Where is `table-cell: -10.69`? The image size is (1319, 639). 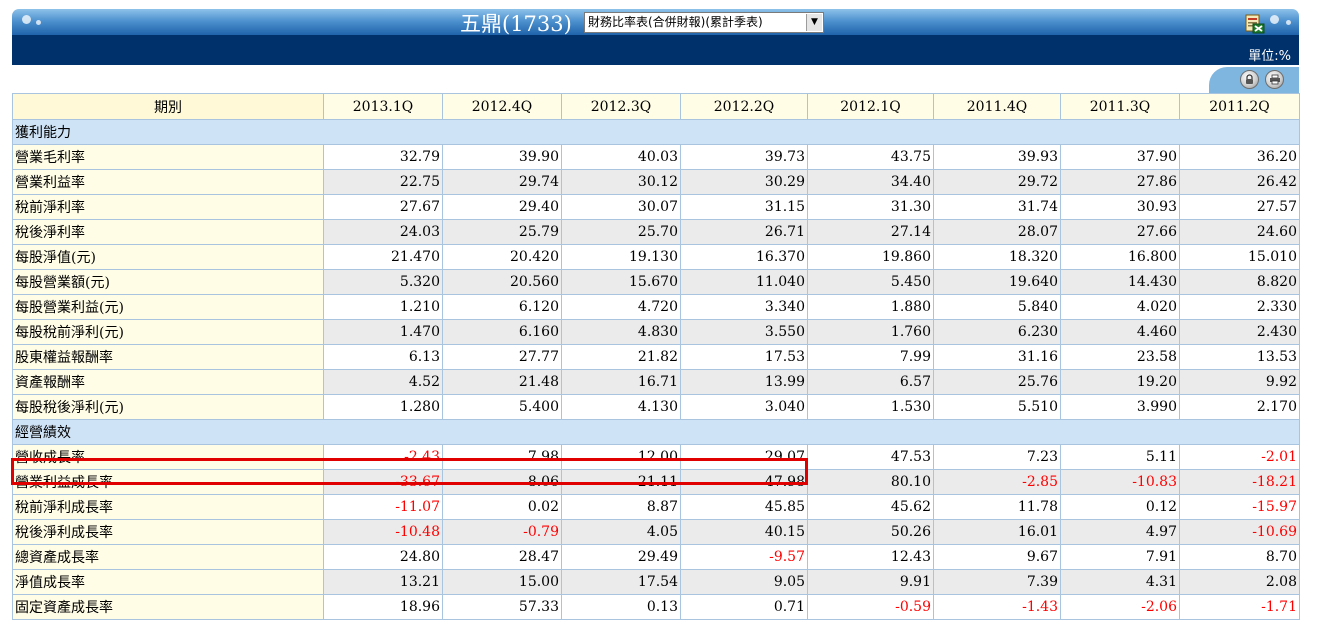 table-cell: -10.69 is located at coordinates (1239, 532).